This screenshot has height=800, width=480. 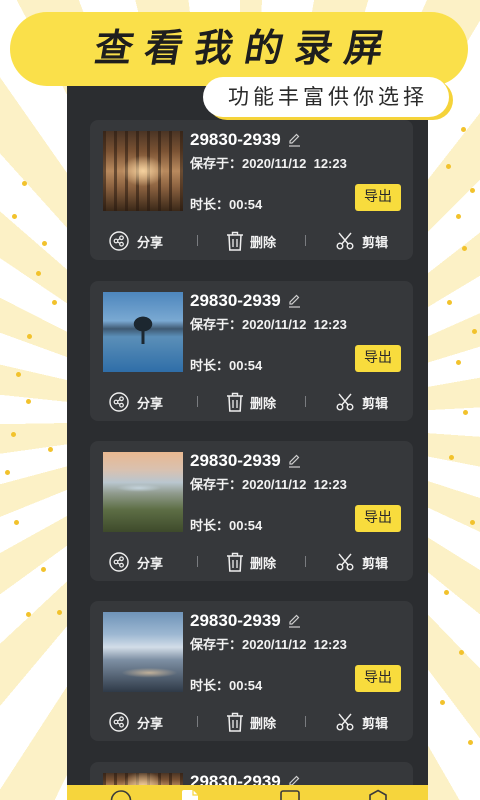 What do you see at coordinates (328, 97) in the screenshot?
I see `banner-subtitle: 功能丰富供你选择` at bounding box center [328, 97].